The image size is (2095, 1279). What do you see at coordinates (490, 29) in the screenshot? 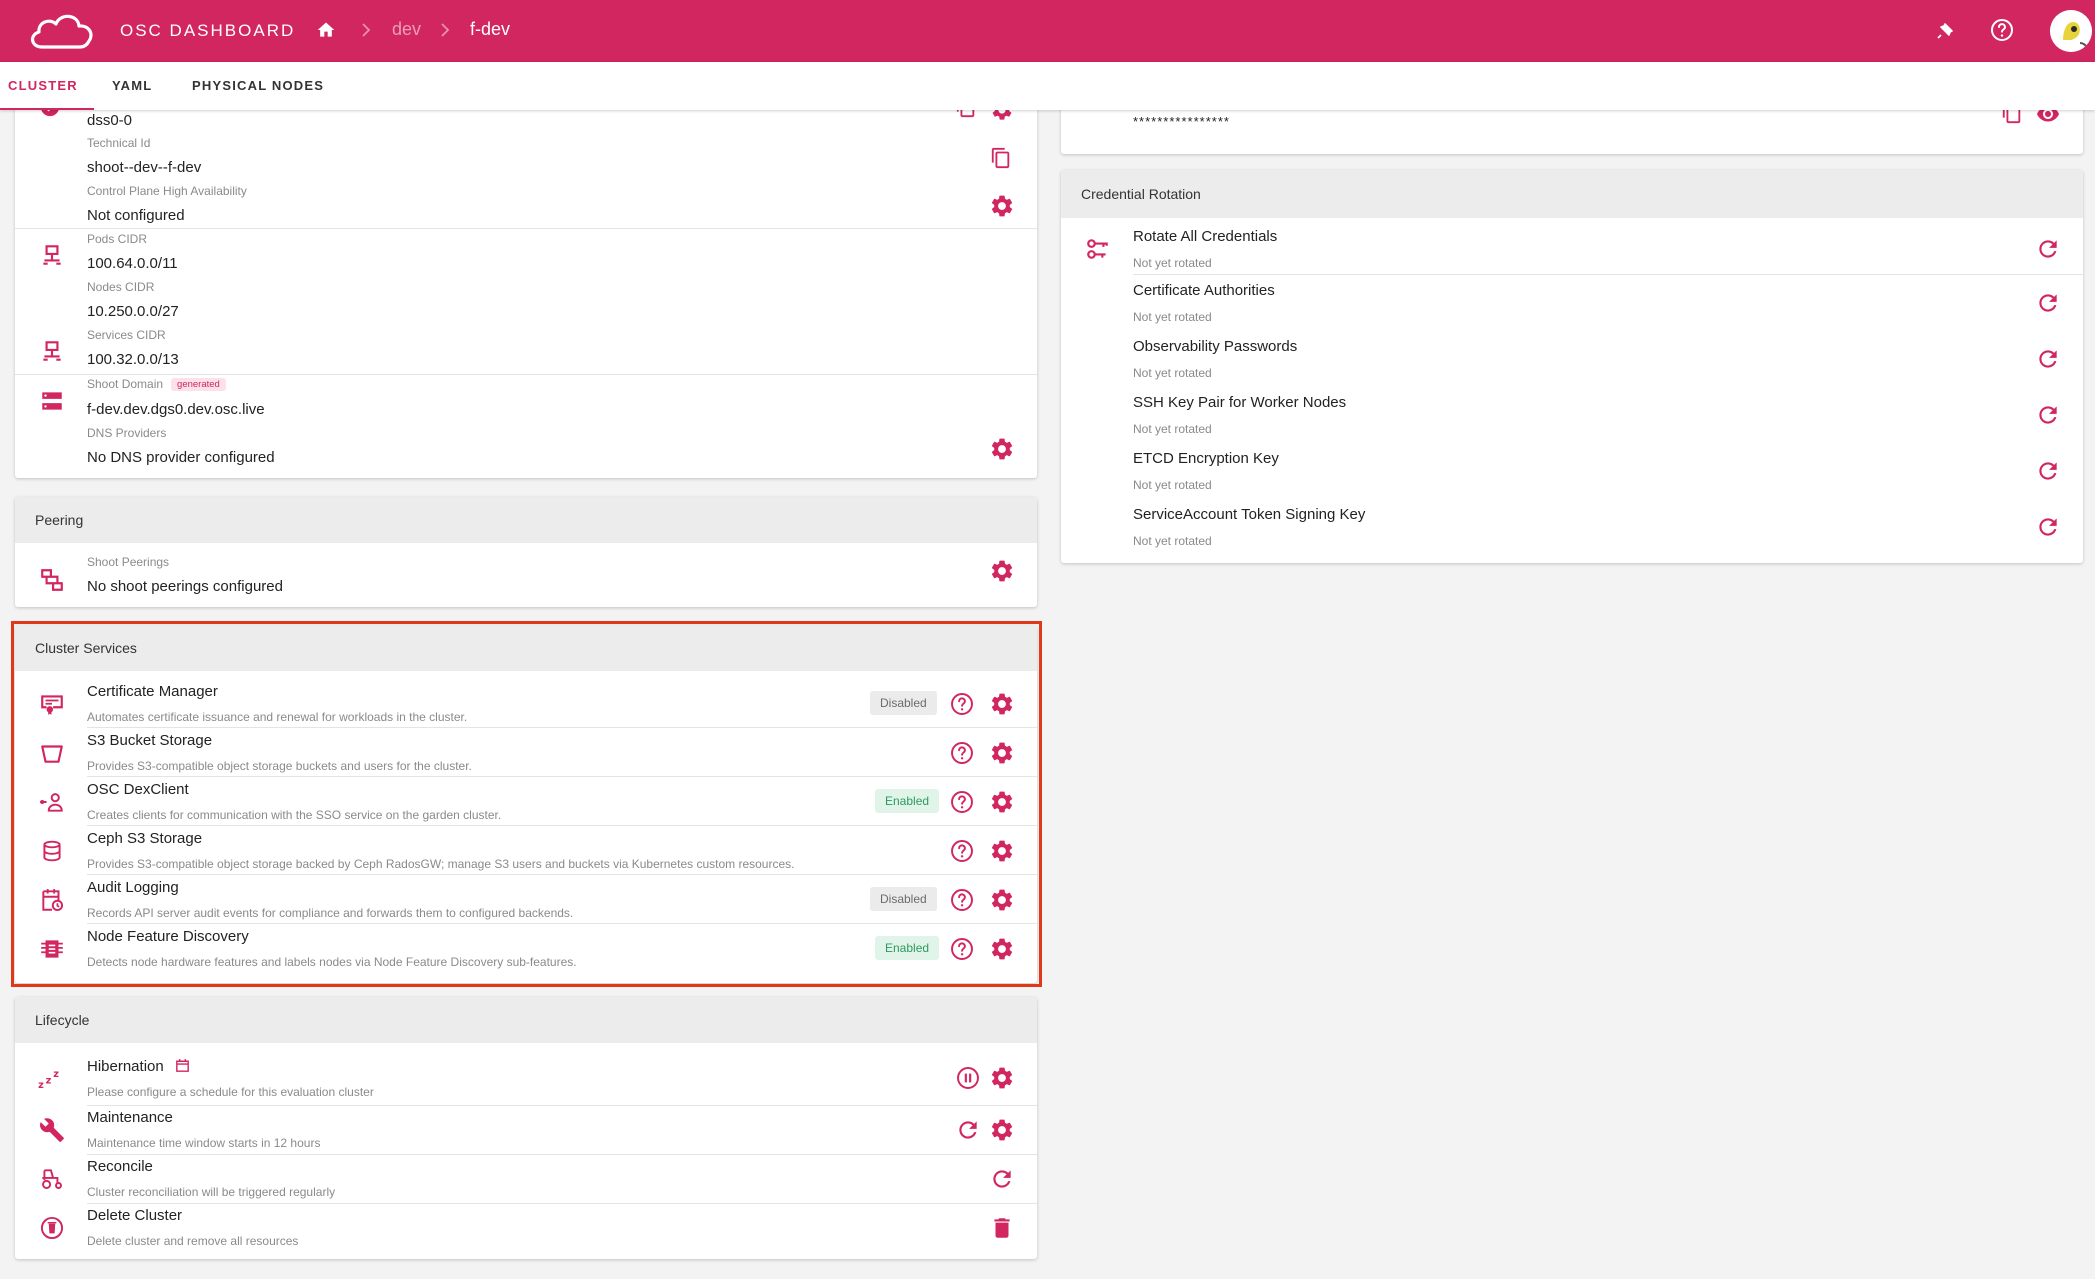
I see `breadcrumb-f-dev: f-dev` at bounding box center [490, 29].